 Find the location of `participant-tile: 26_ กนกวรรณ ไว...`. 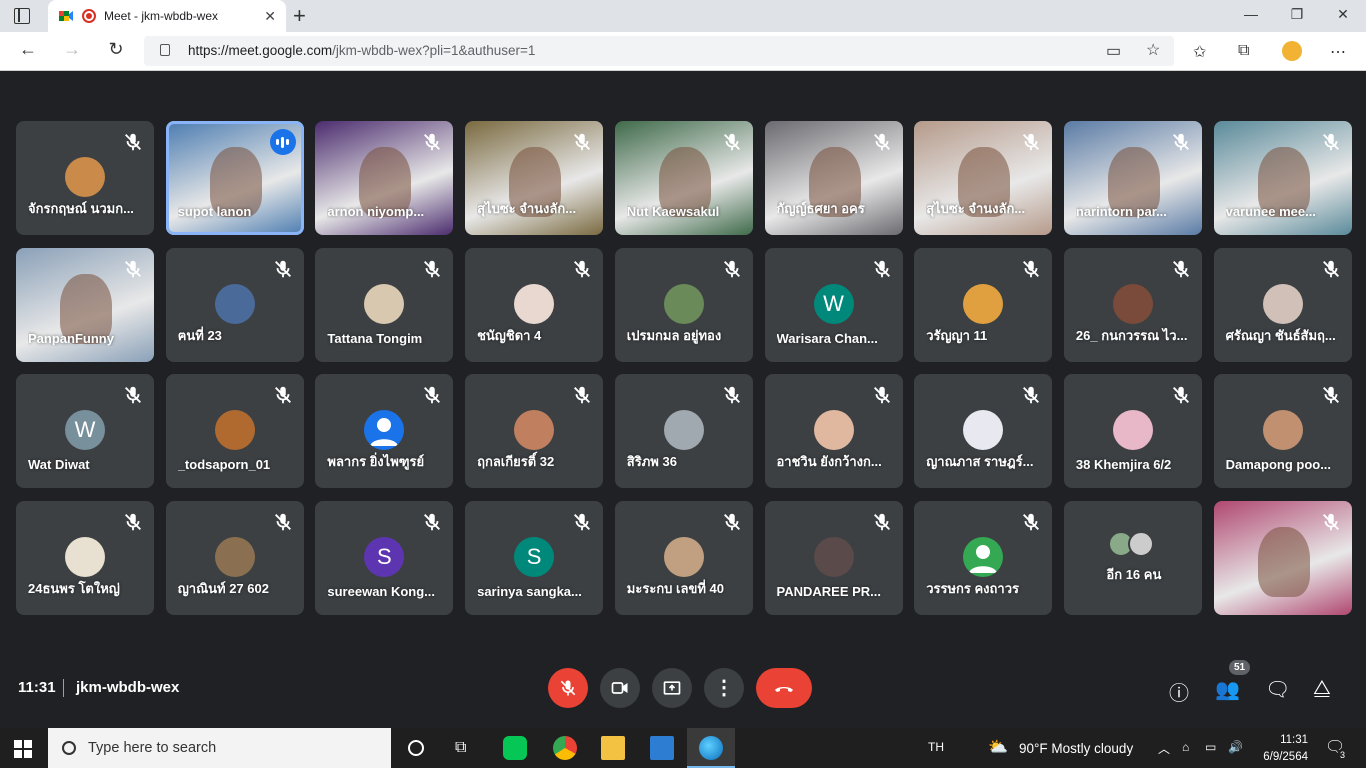

participant-tile: 26_ กนกวรรณ ไว... is located at coordinates (1132, 304).